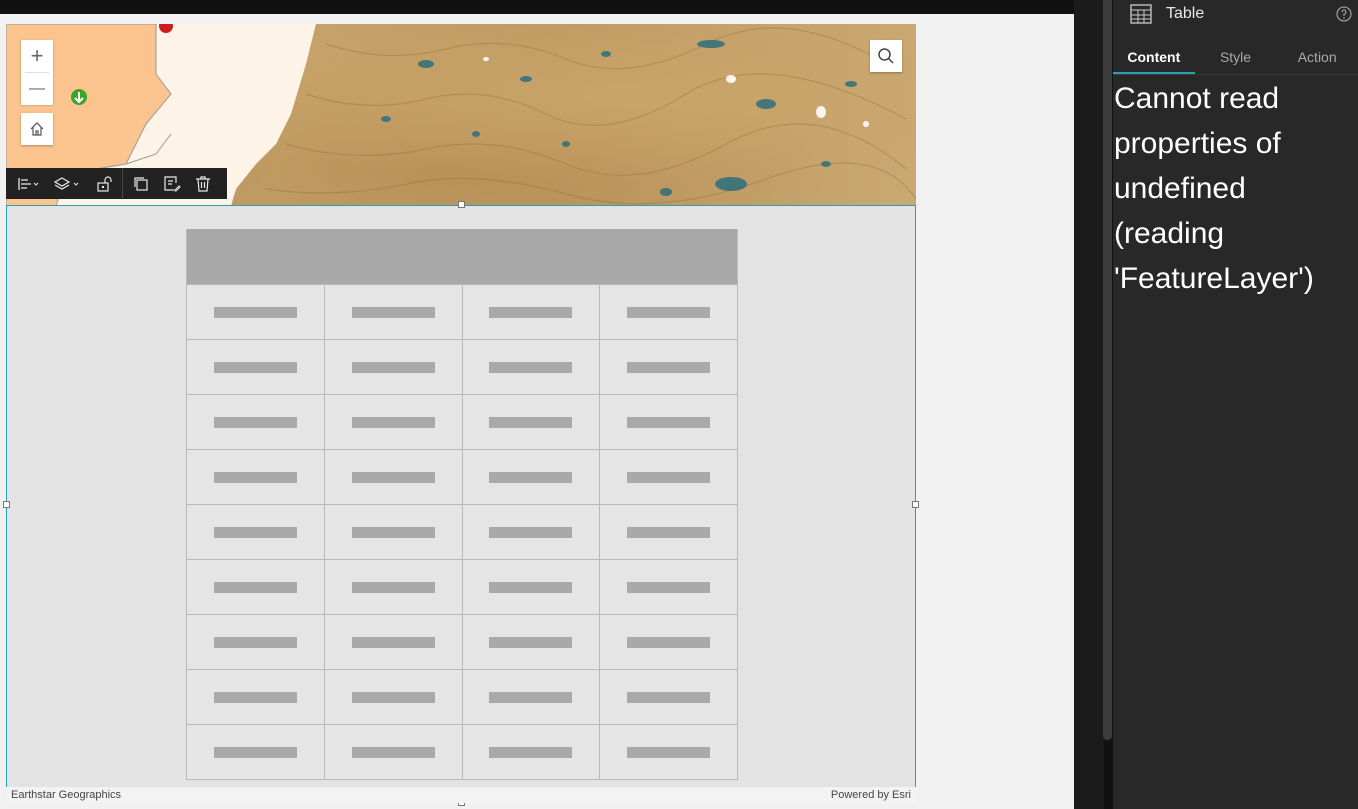 The width and height of the screenshot is (1358, 809). I want to click on widget-toolbar, so click(116, 183).